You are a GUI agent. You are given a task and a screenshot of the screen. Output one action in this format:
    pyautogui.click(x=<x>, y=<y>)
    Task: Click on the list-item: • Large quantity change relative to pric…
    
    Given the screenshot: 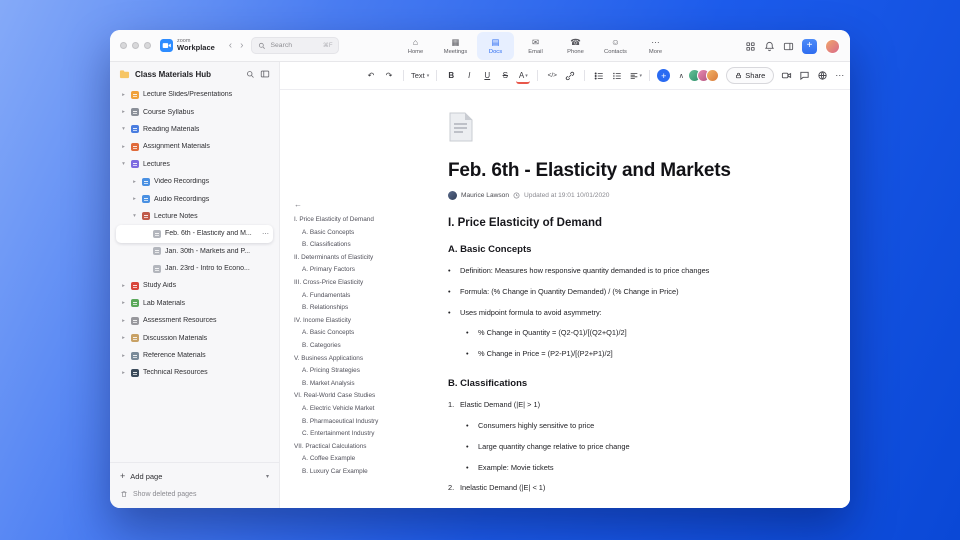 What is the action you would take?
    pyautogui.click(x=617, y=446)
    